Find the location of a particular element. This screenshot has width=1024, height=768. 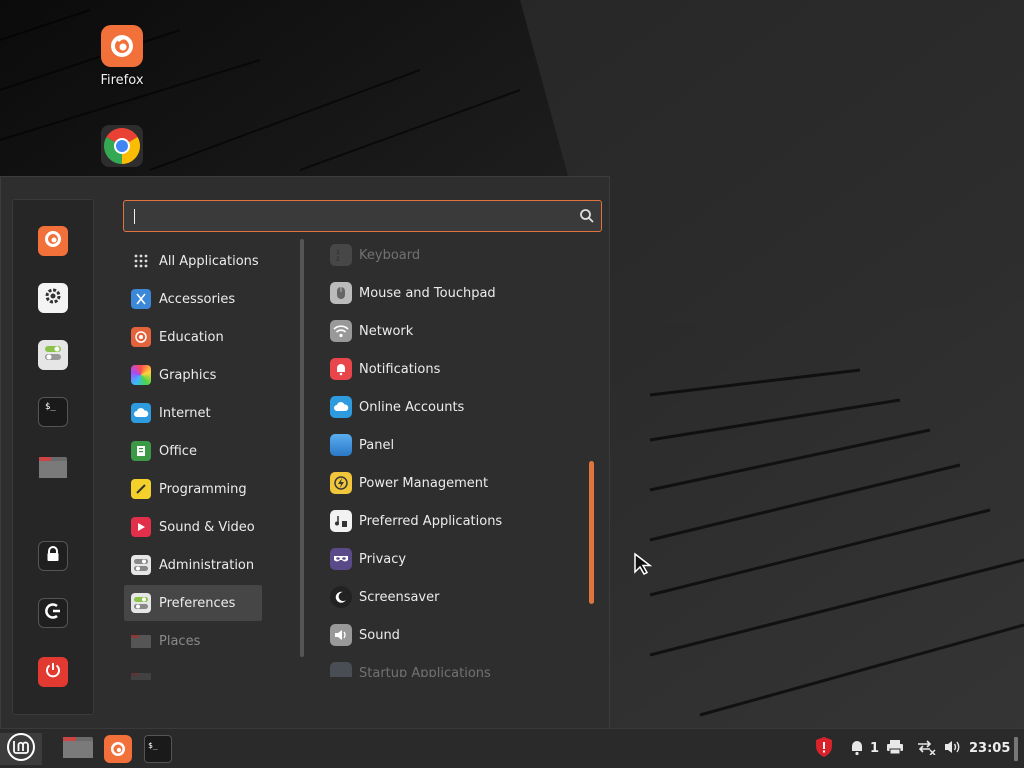

category-label: Preferences is located at coordinates (197, 603).